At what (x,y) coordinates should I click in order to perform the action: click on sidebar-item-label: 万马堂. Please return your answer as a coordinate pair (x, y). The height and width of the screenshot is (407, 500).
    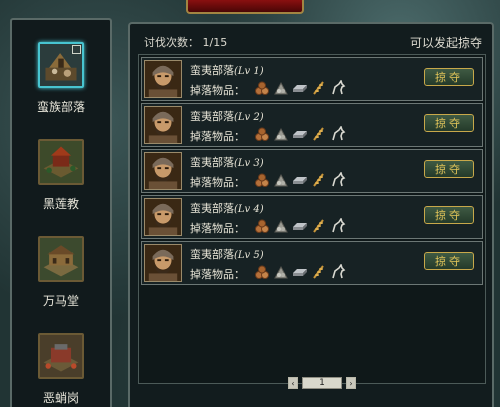
    Looking at the image, I should click on (60, 301).